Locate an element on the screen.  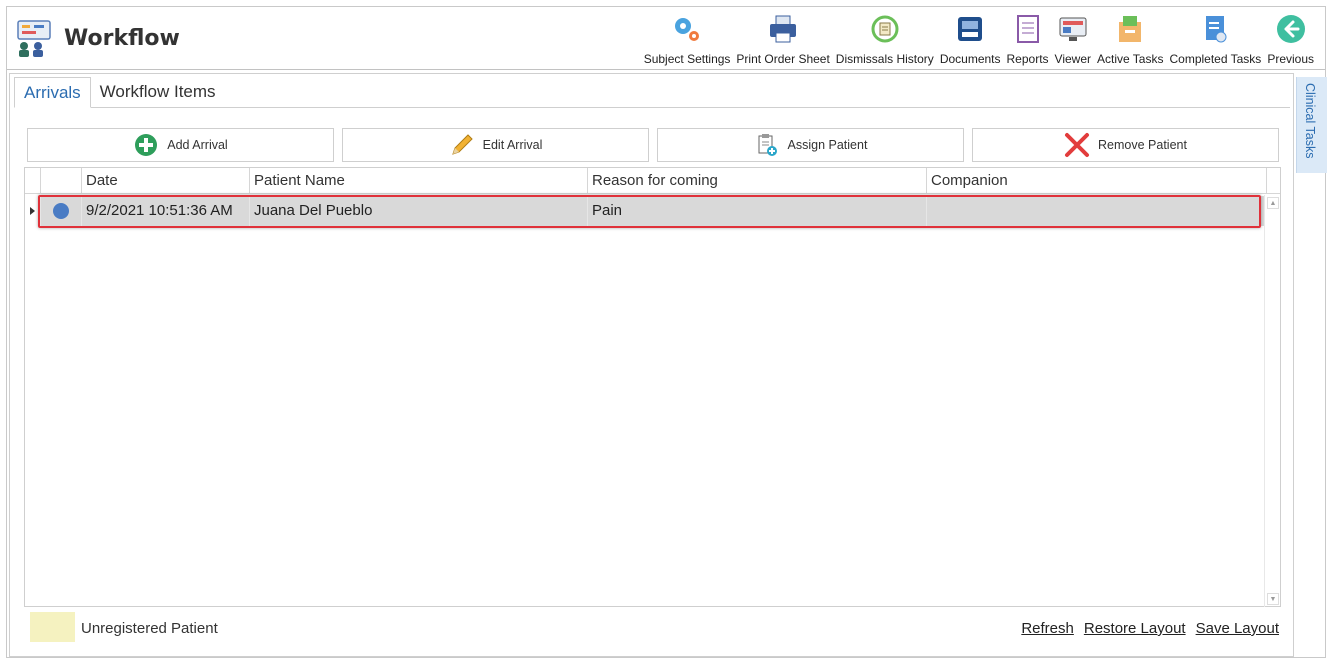
toolbar-label: Viewer is located at coordinates (1073, 59).